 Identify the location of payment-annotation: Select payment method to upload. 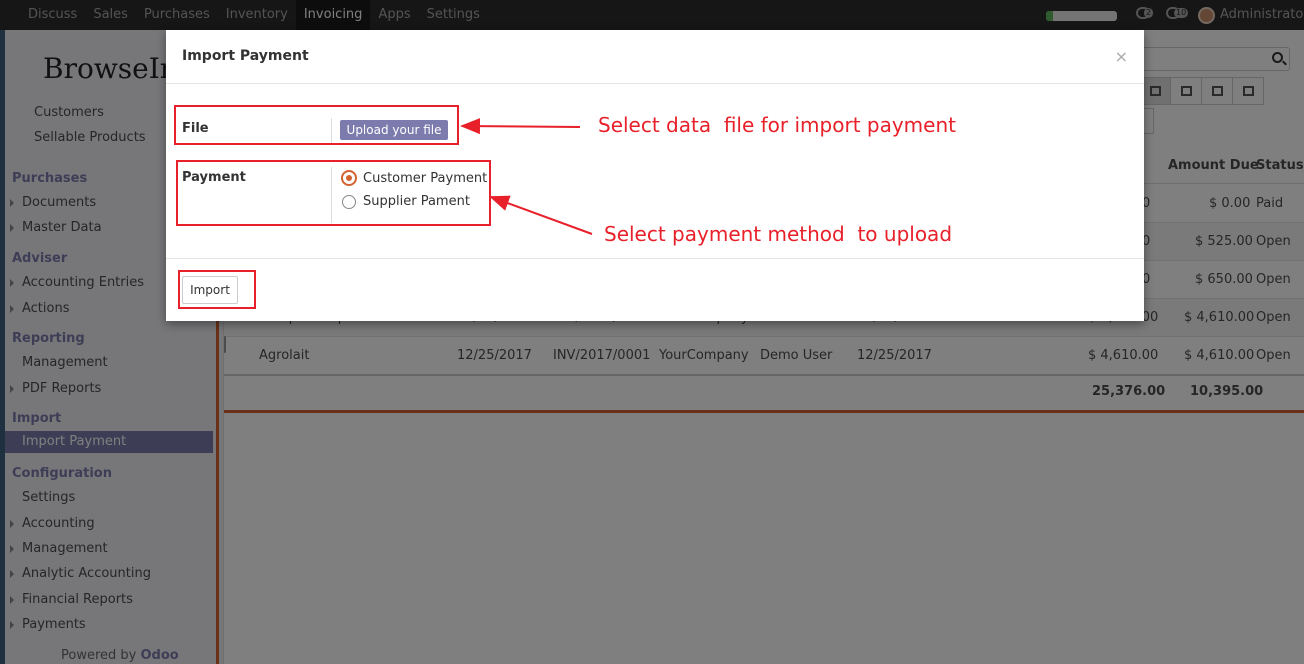
(778, 234).